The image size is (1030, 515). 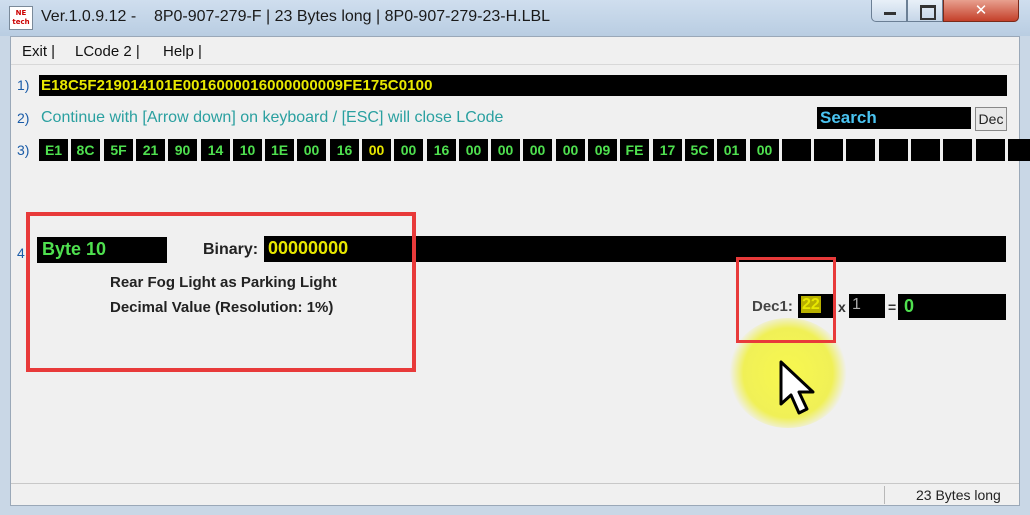 What do you see at coordinates (221, 292) in the screenshot?
I see `annotation-highlight-box-byte` at bounding box center [221, 292].